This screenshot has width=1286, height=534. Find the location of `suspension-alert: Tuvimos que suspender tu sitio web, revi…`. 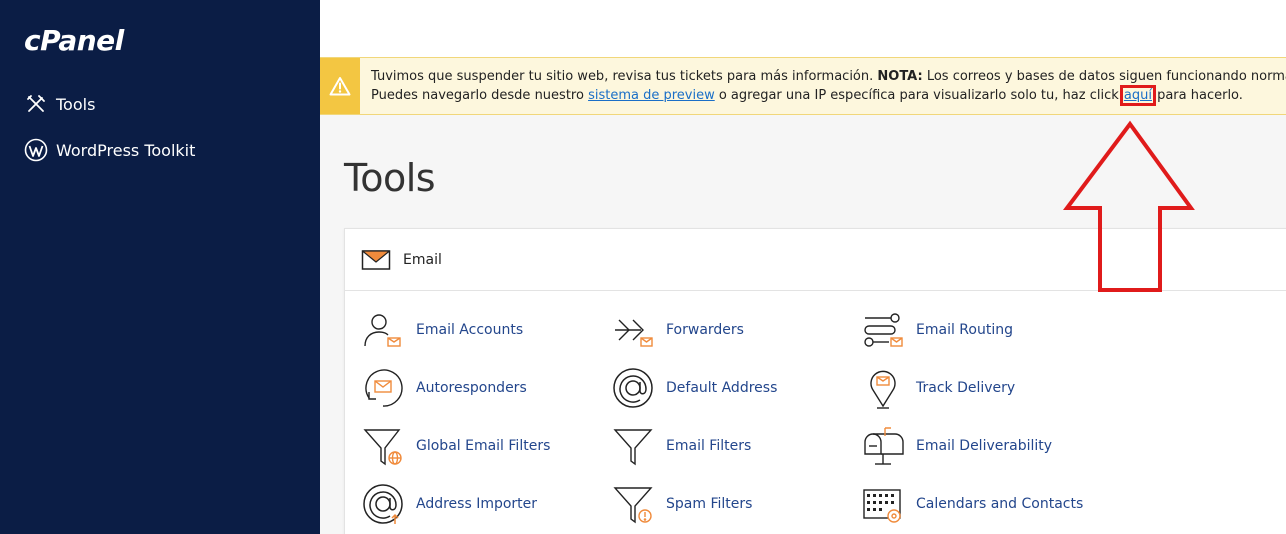

suspension-alert: Tuvimos que suspender tu sitio web, revi… is located at coordinates (803, 86).